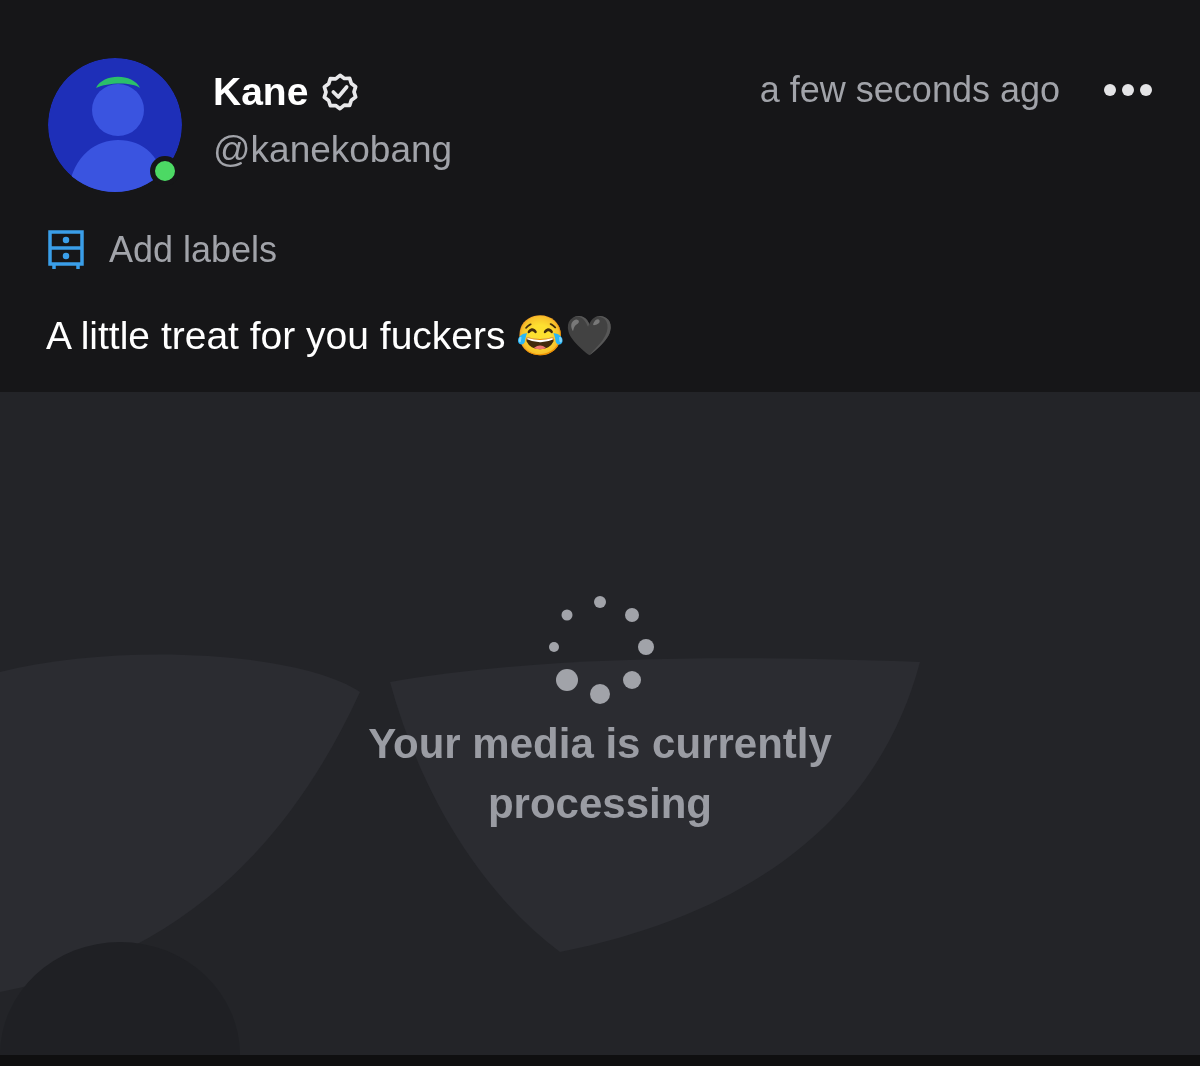 This screenshot has width=1200, height=1066. What do you see at coordinates (66, 250) in the screenshot?
I see `drawer-icon` at bounding box center [66, 250].